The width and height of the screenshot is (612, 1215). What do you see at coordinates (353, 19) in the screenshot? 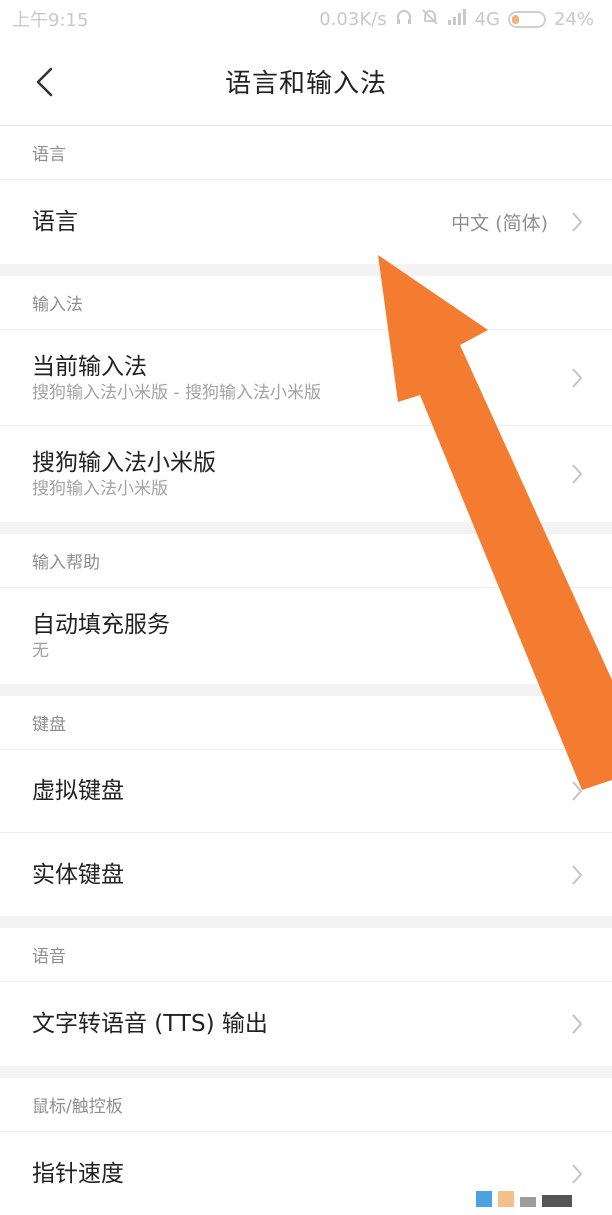
I see `net-speed: 0.03K/s` at bounding box center [353, 19].